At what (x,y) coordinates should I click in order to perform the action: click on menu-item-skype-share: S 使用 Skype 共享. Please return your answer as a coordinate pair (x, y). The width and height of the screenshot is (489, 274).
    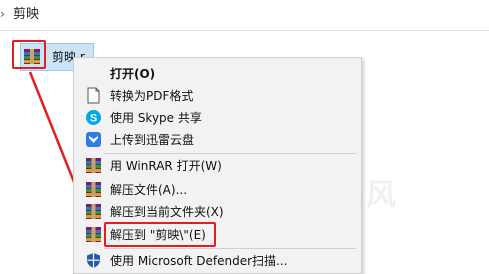
    Looking at the image, I should click on (217, 118).